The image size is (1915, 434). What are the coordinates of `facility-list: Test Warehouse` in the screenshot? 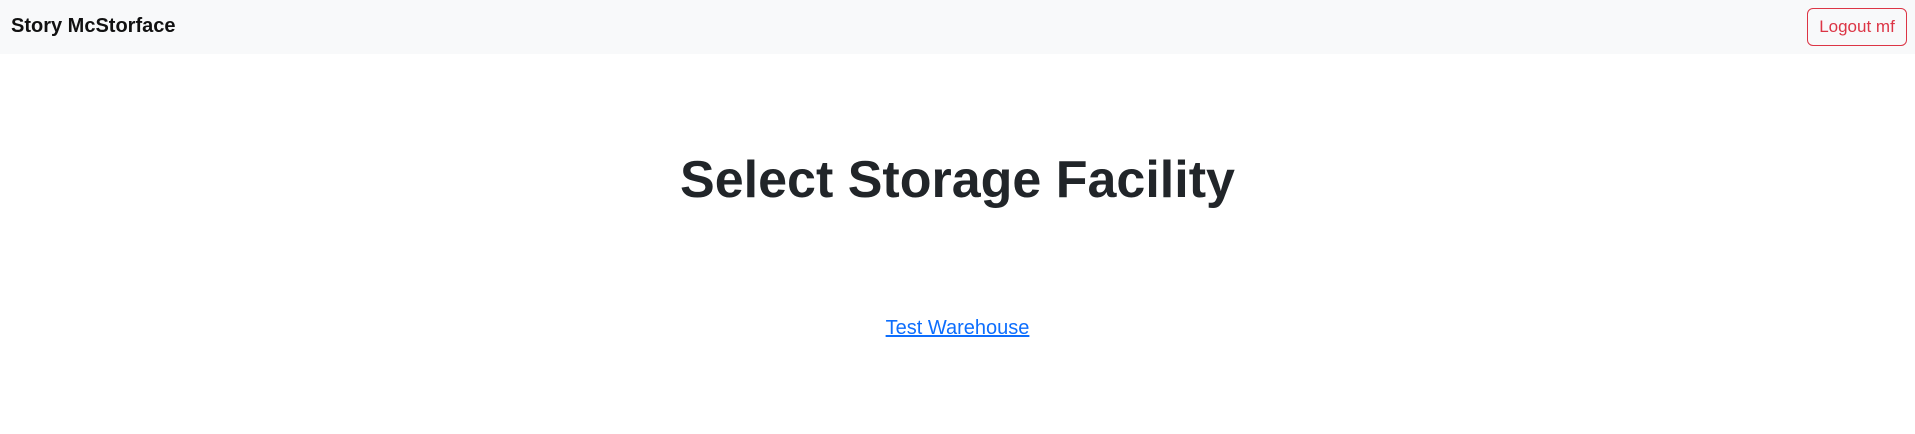 It's located at (957, 328).